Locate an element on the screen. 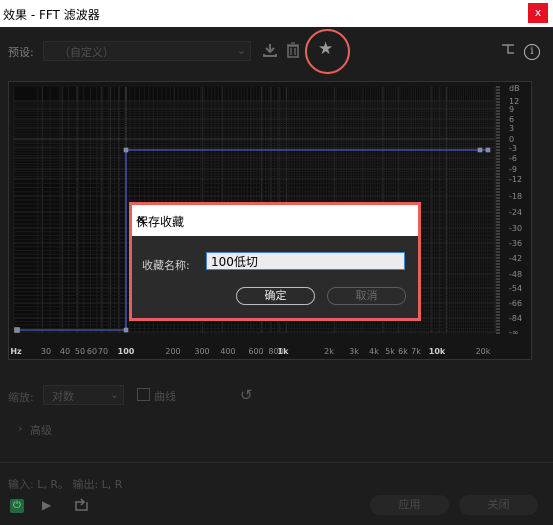 Image resolution: width=553 pixels, height=525 pixels. freq-tick-label: 70 is located at coordinates (103, 351).